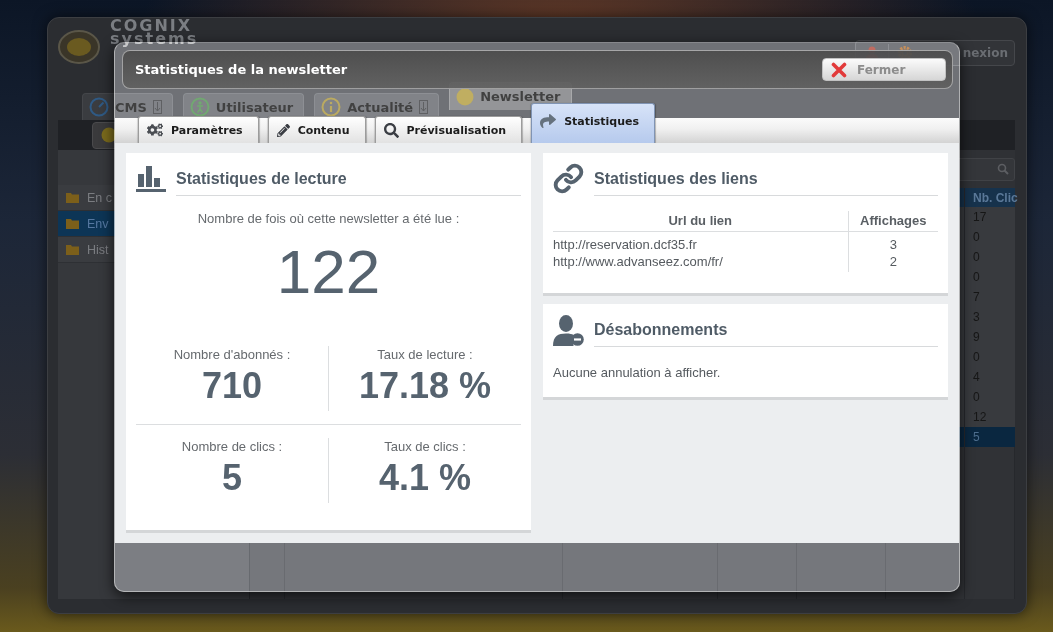 The image size is (1053, 632). Describe the element at coordinates (99, 107) in the screenshot. I see `gauge-icon` at that location.